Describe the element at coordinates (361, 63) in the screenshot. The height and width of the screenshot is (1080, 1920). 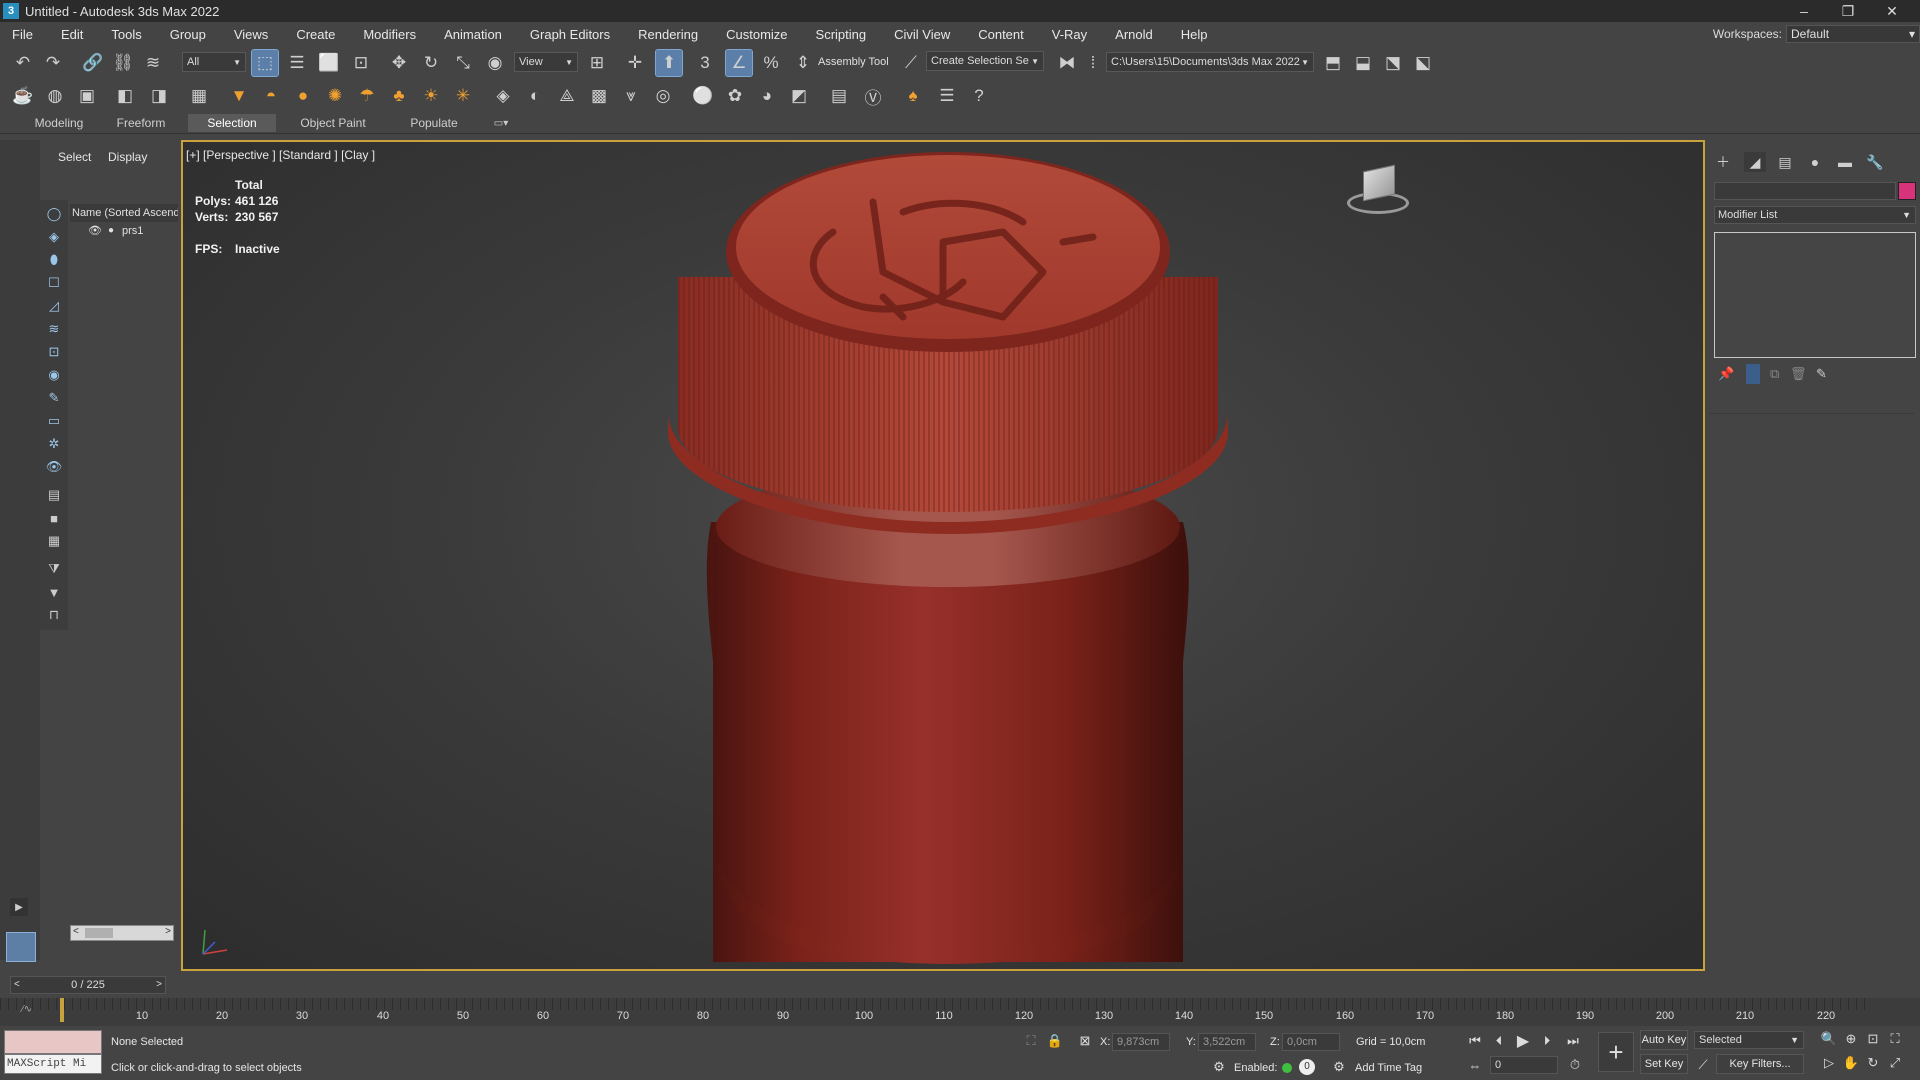
I see `window-crossing-icon: ⊡` at that location.